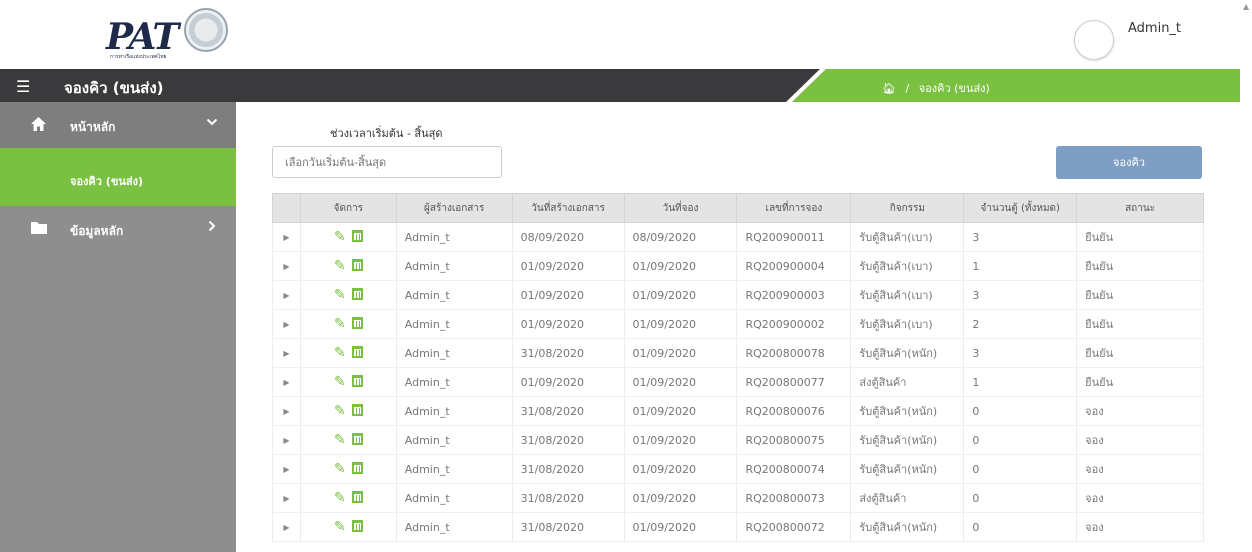  I want to click on column-header: สถานะ, so click(1140, 208).